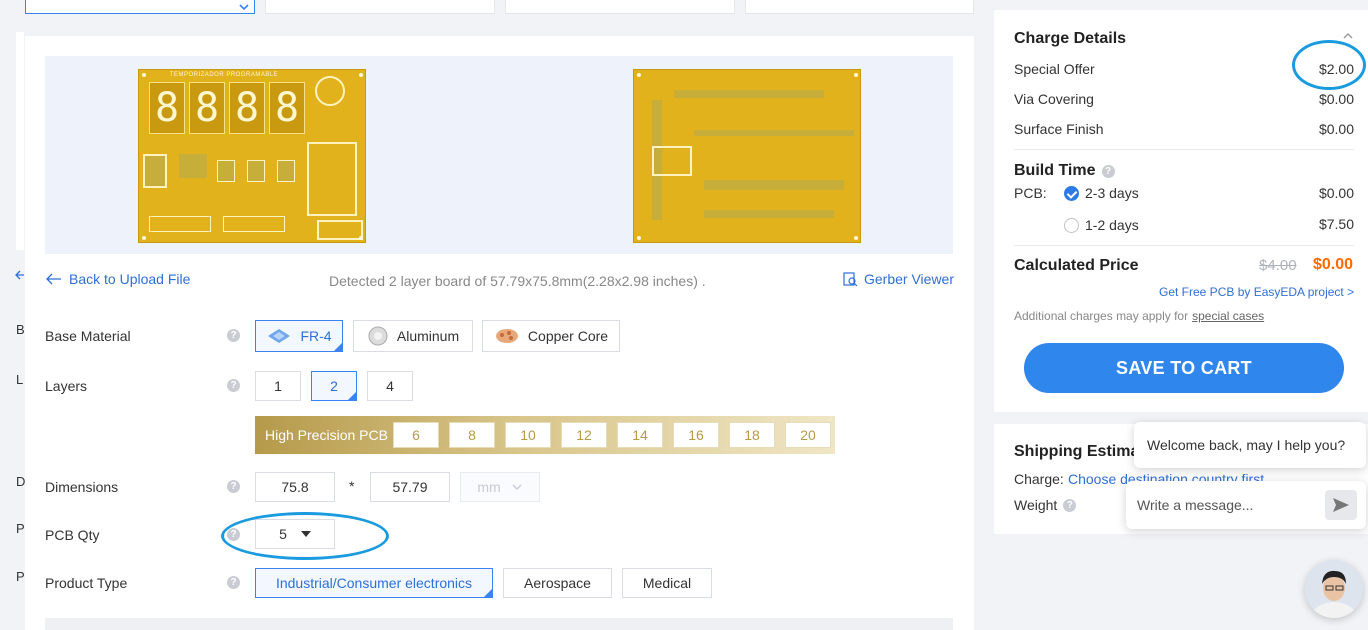  Describe the element at coordinates (1112, 225) in the screenshot. I see `build-option-label: 1-2 days` at that location.